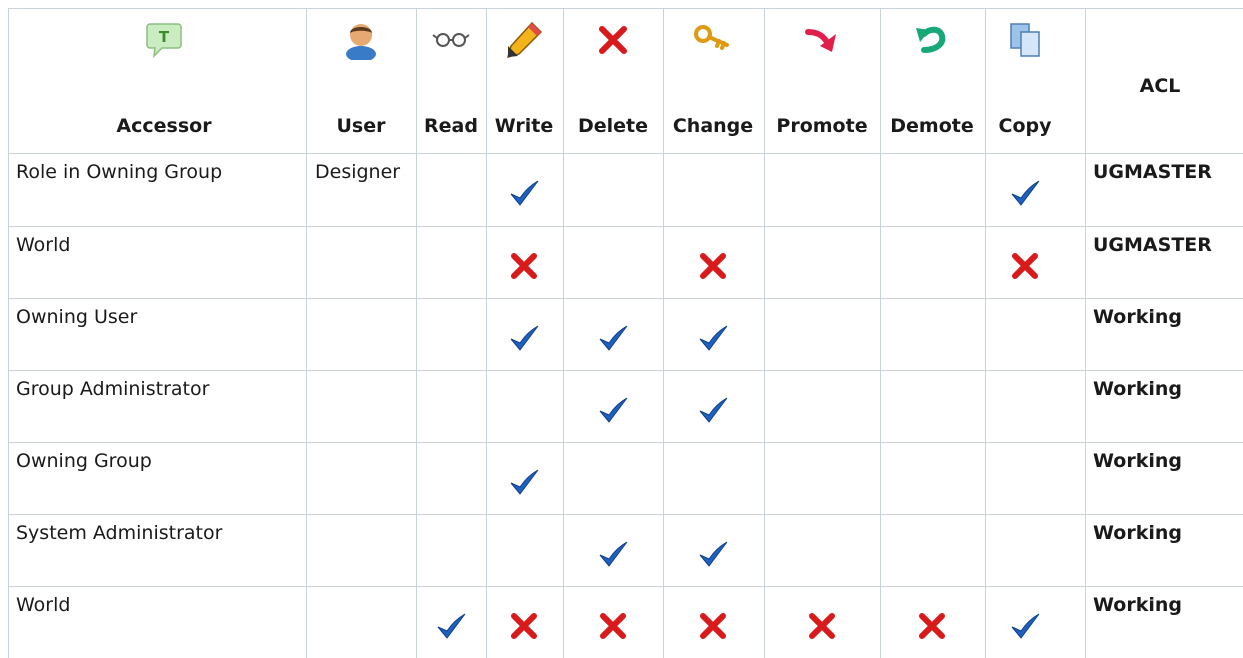  I want to click on glasses-icon, so click(451, 40).